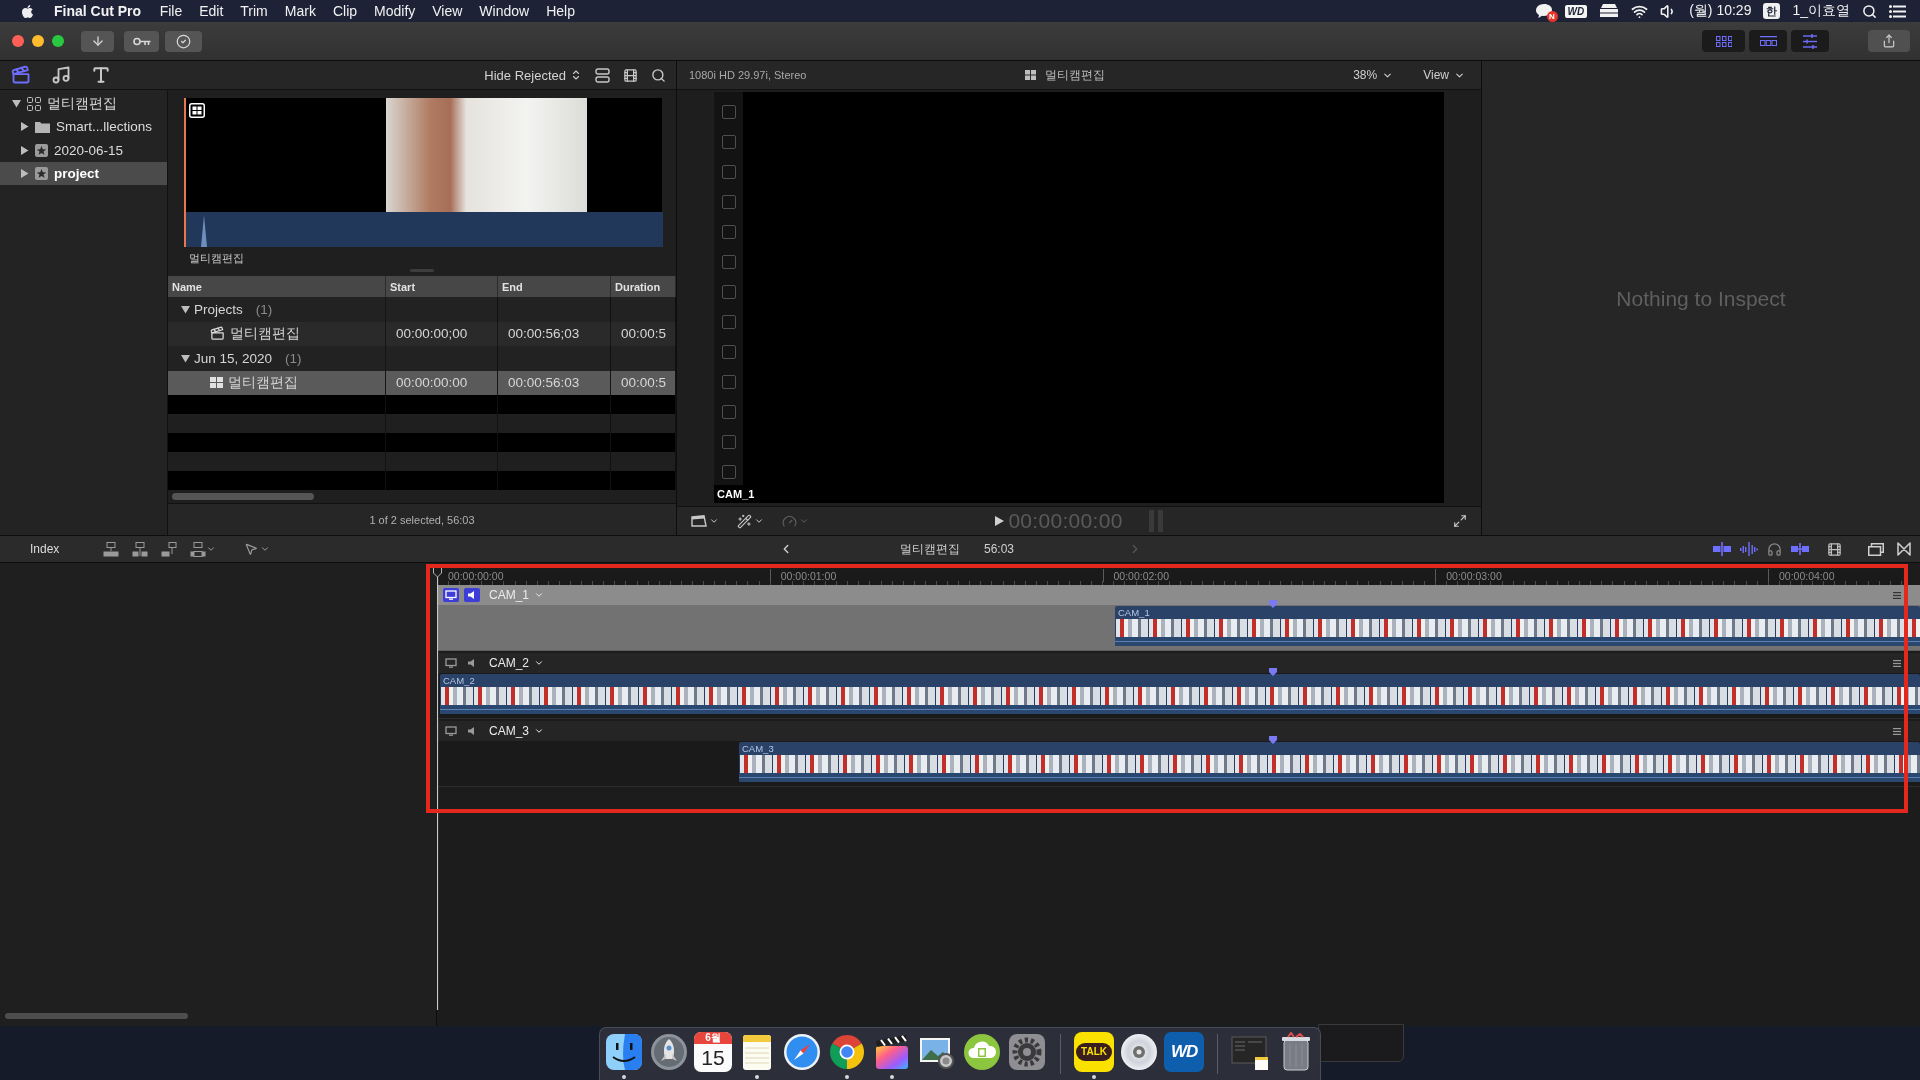 The image size is (1920, 1080). What do you see at coordinates (1517, 626) in the screenshot?
I see `video-clip: CAM_1` at bounding box center [1517, 626].